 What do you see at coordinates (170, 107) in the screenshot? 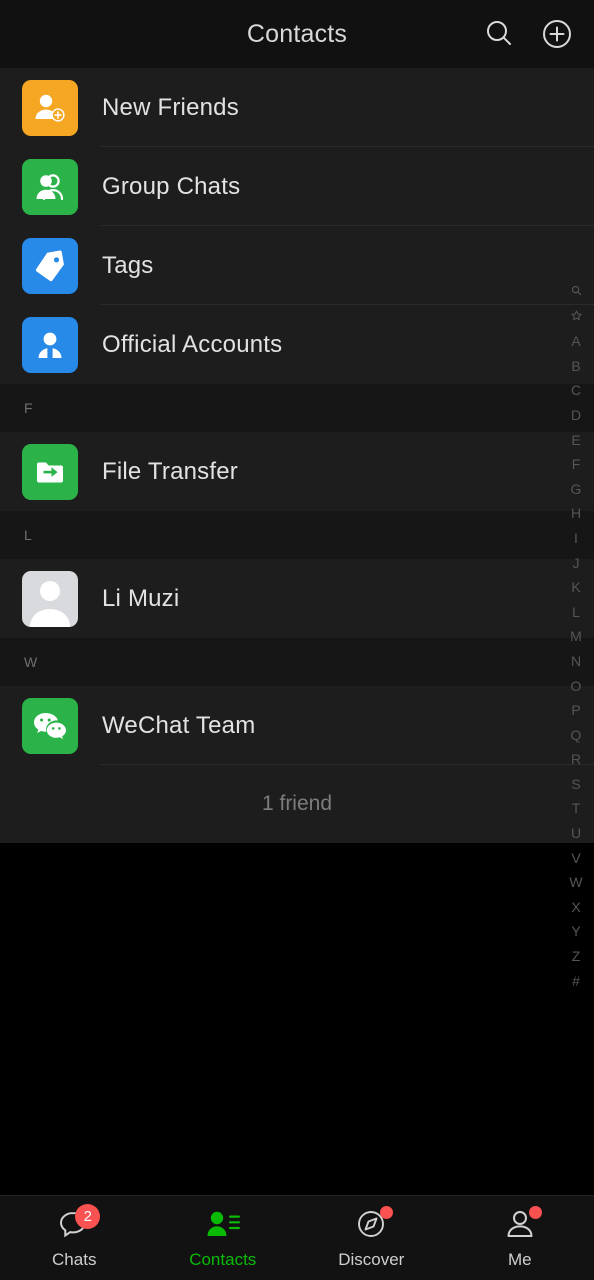
I see `contact-row-label: New Friends` at bounding box center [170, 107].